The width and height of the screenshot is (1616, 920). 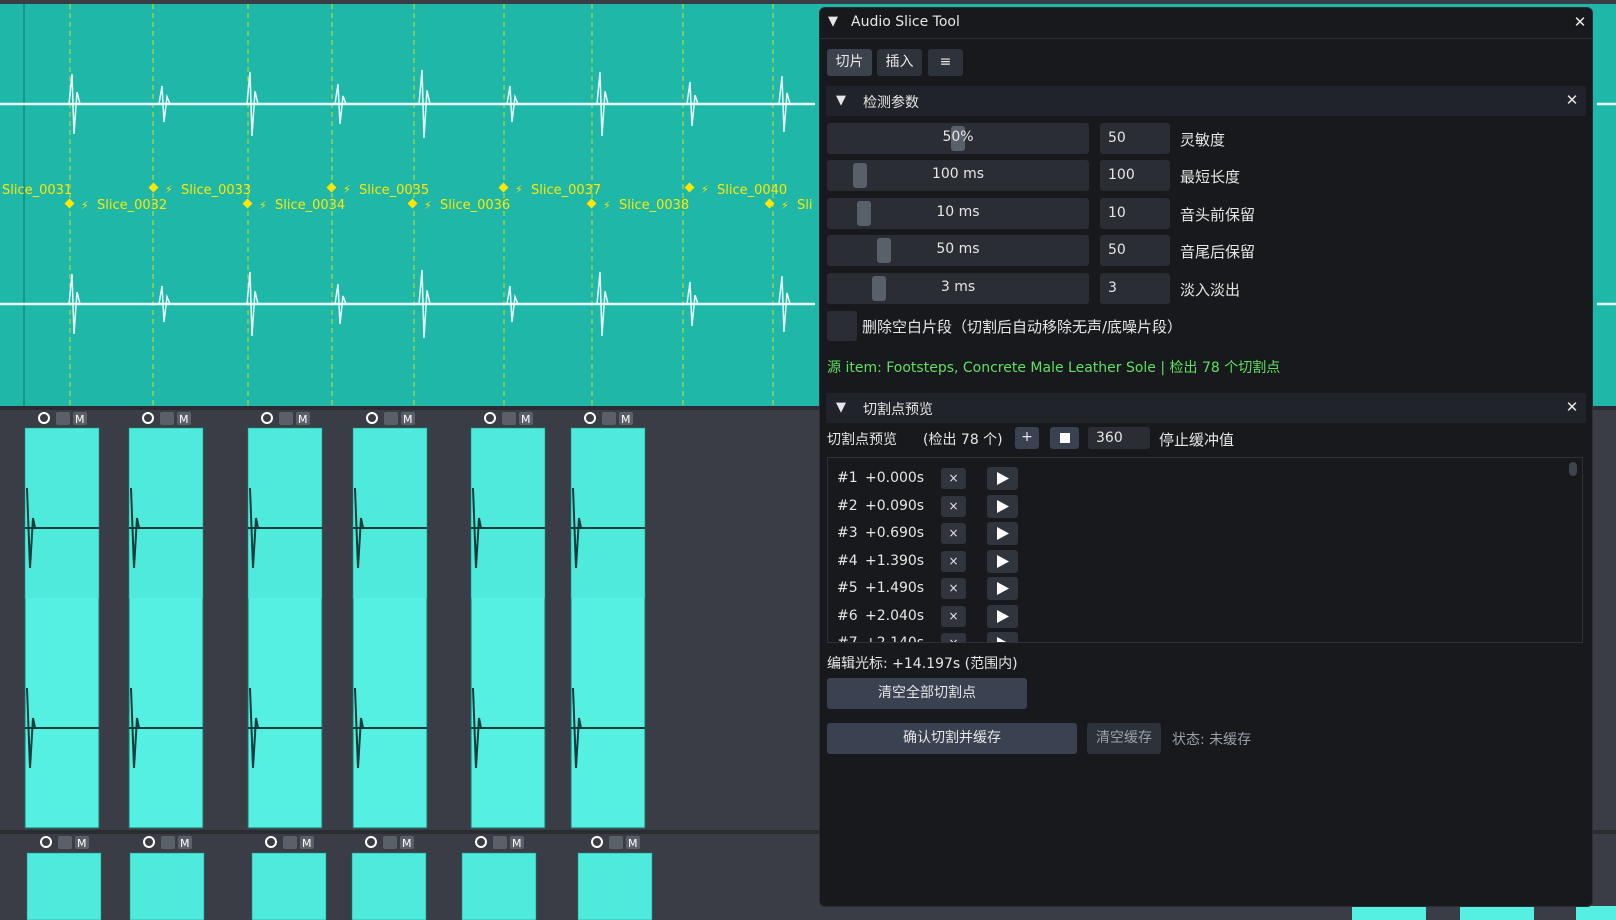 I want to click on slice-marker-label: Slice_0034, so click(x=310, y=205).